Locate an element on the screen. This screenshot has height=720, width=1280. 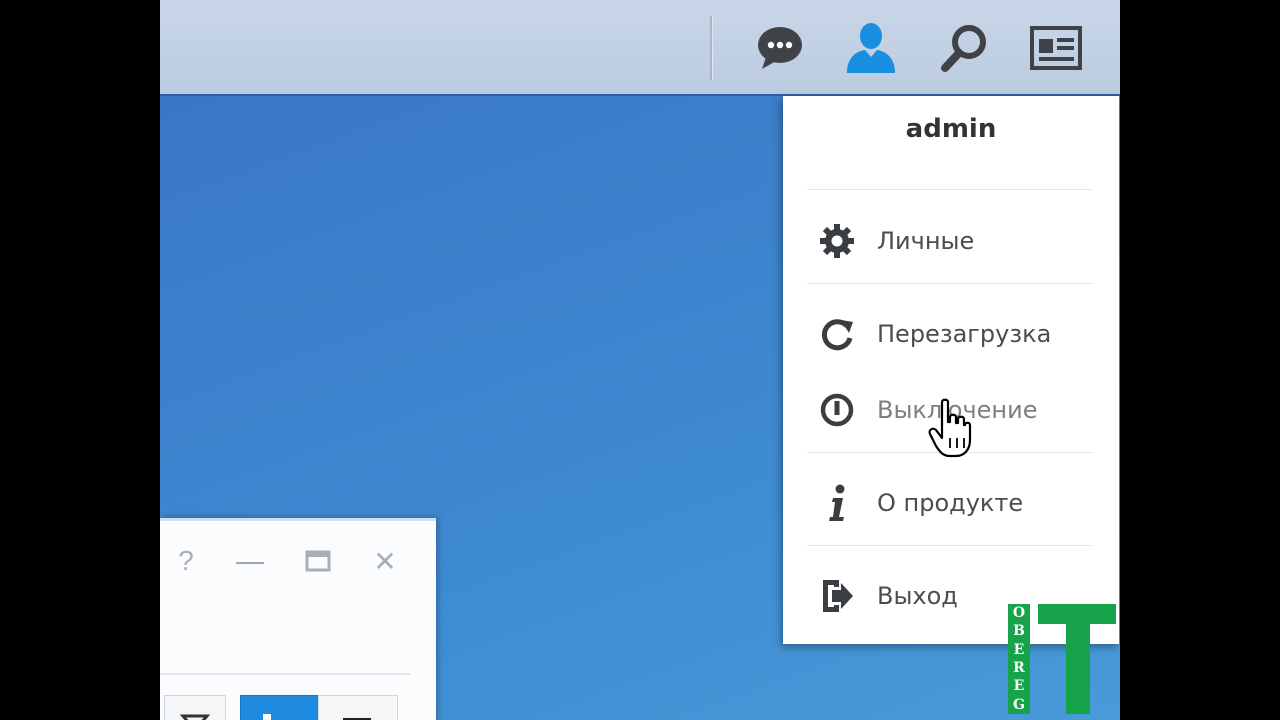
window-divider is located at coordinates (285, 674).